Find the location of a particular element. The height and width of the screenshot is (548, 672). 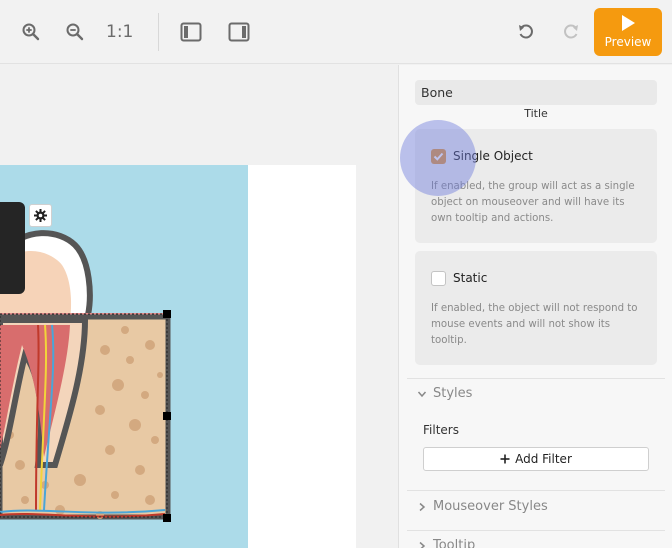

click-highlight is located at coordinates (438, 158).